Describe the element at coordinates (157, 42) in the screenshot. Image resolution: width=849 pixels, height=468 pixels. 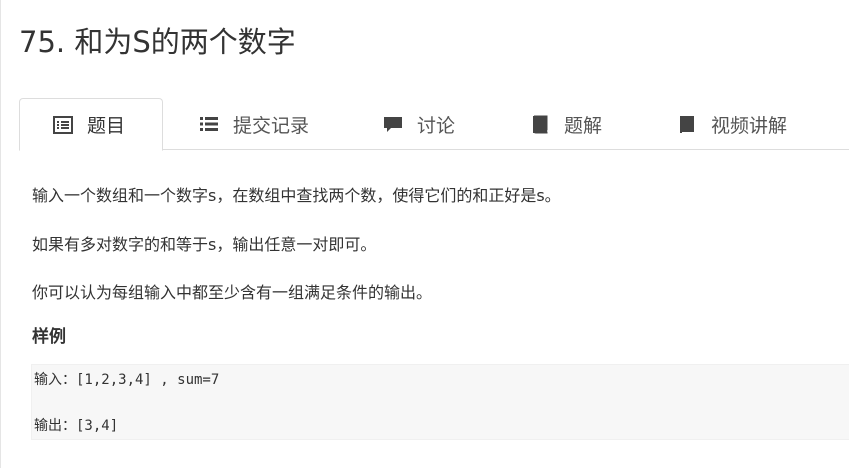
I see `page-title: 75. 和为S的两个数字` at that location.